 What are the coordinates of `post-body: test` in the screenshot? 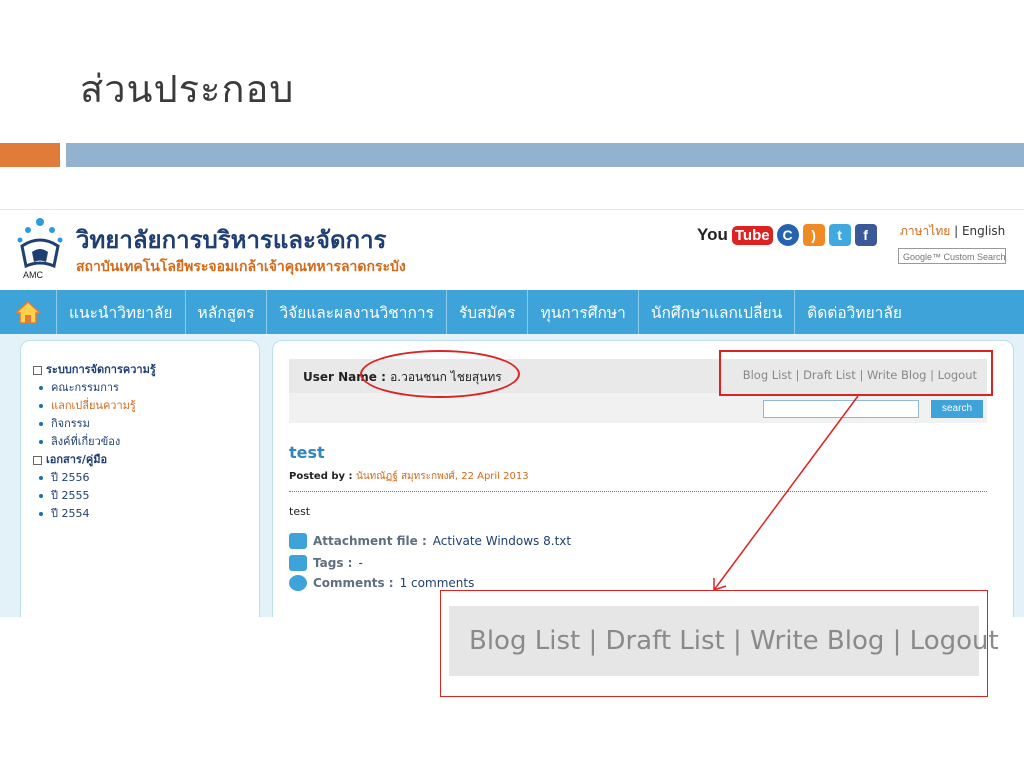 It's located at (300, 511).